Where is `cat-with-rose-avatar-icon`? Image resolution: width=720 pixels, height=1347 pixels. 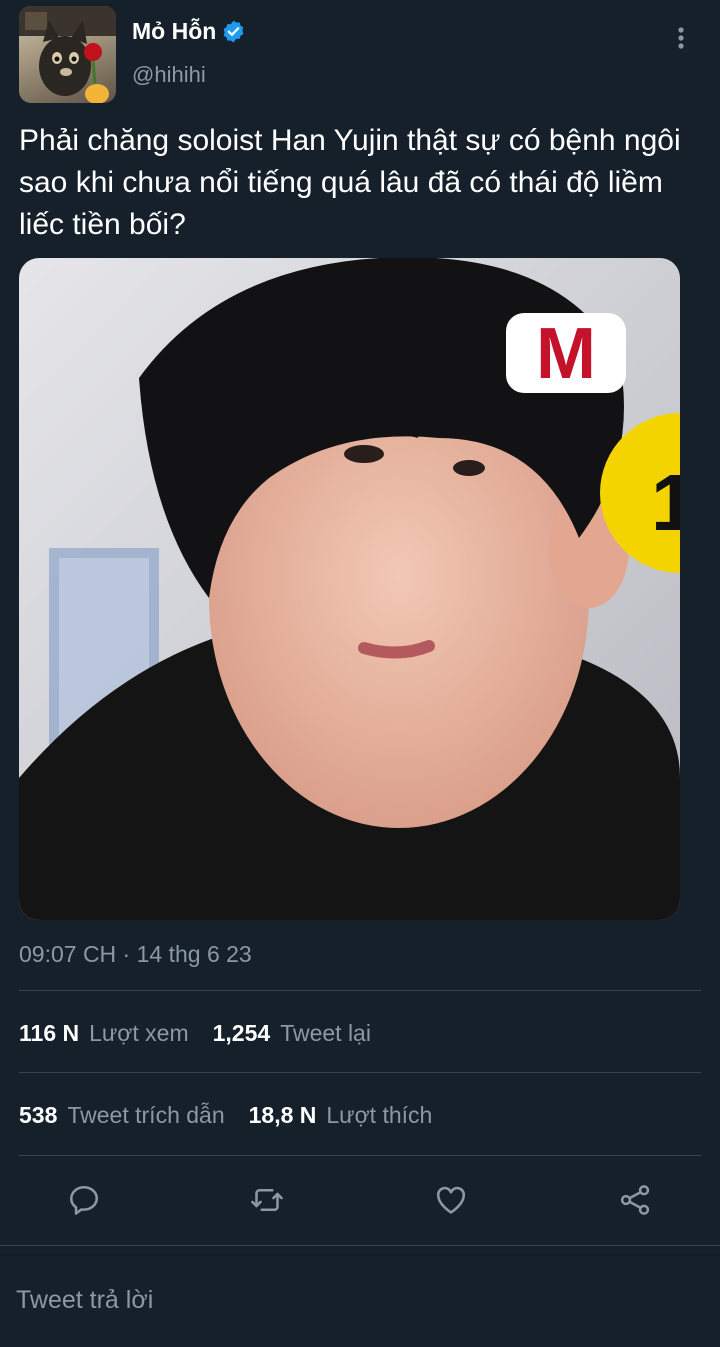 cat-with-rose-avatar-icon is located at coordinates (67, 54).